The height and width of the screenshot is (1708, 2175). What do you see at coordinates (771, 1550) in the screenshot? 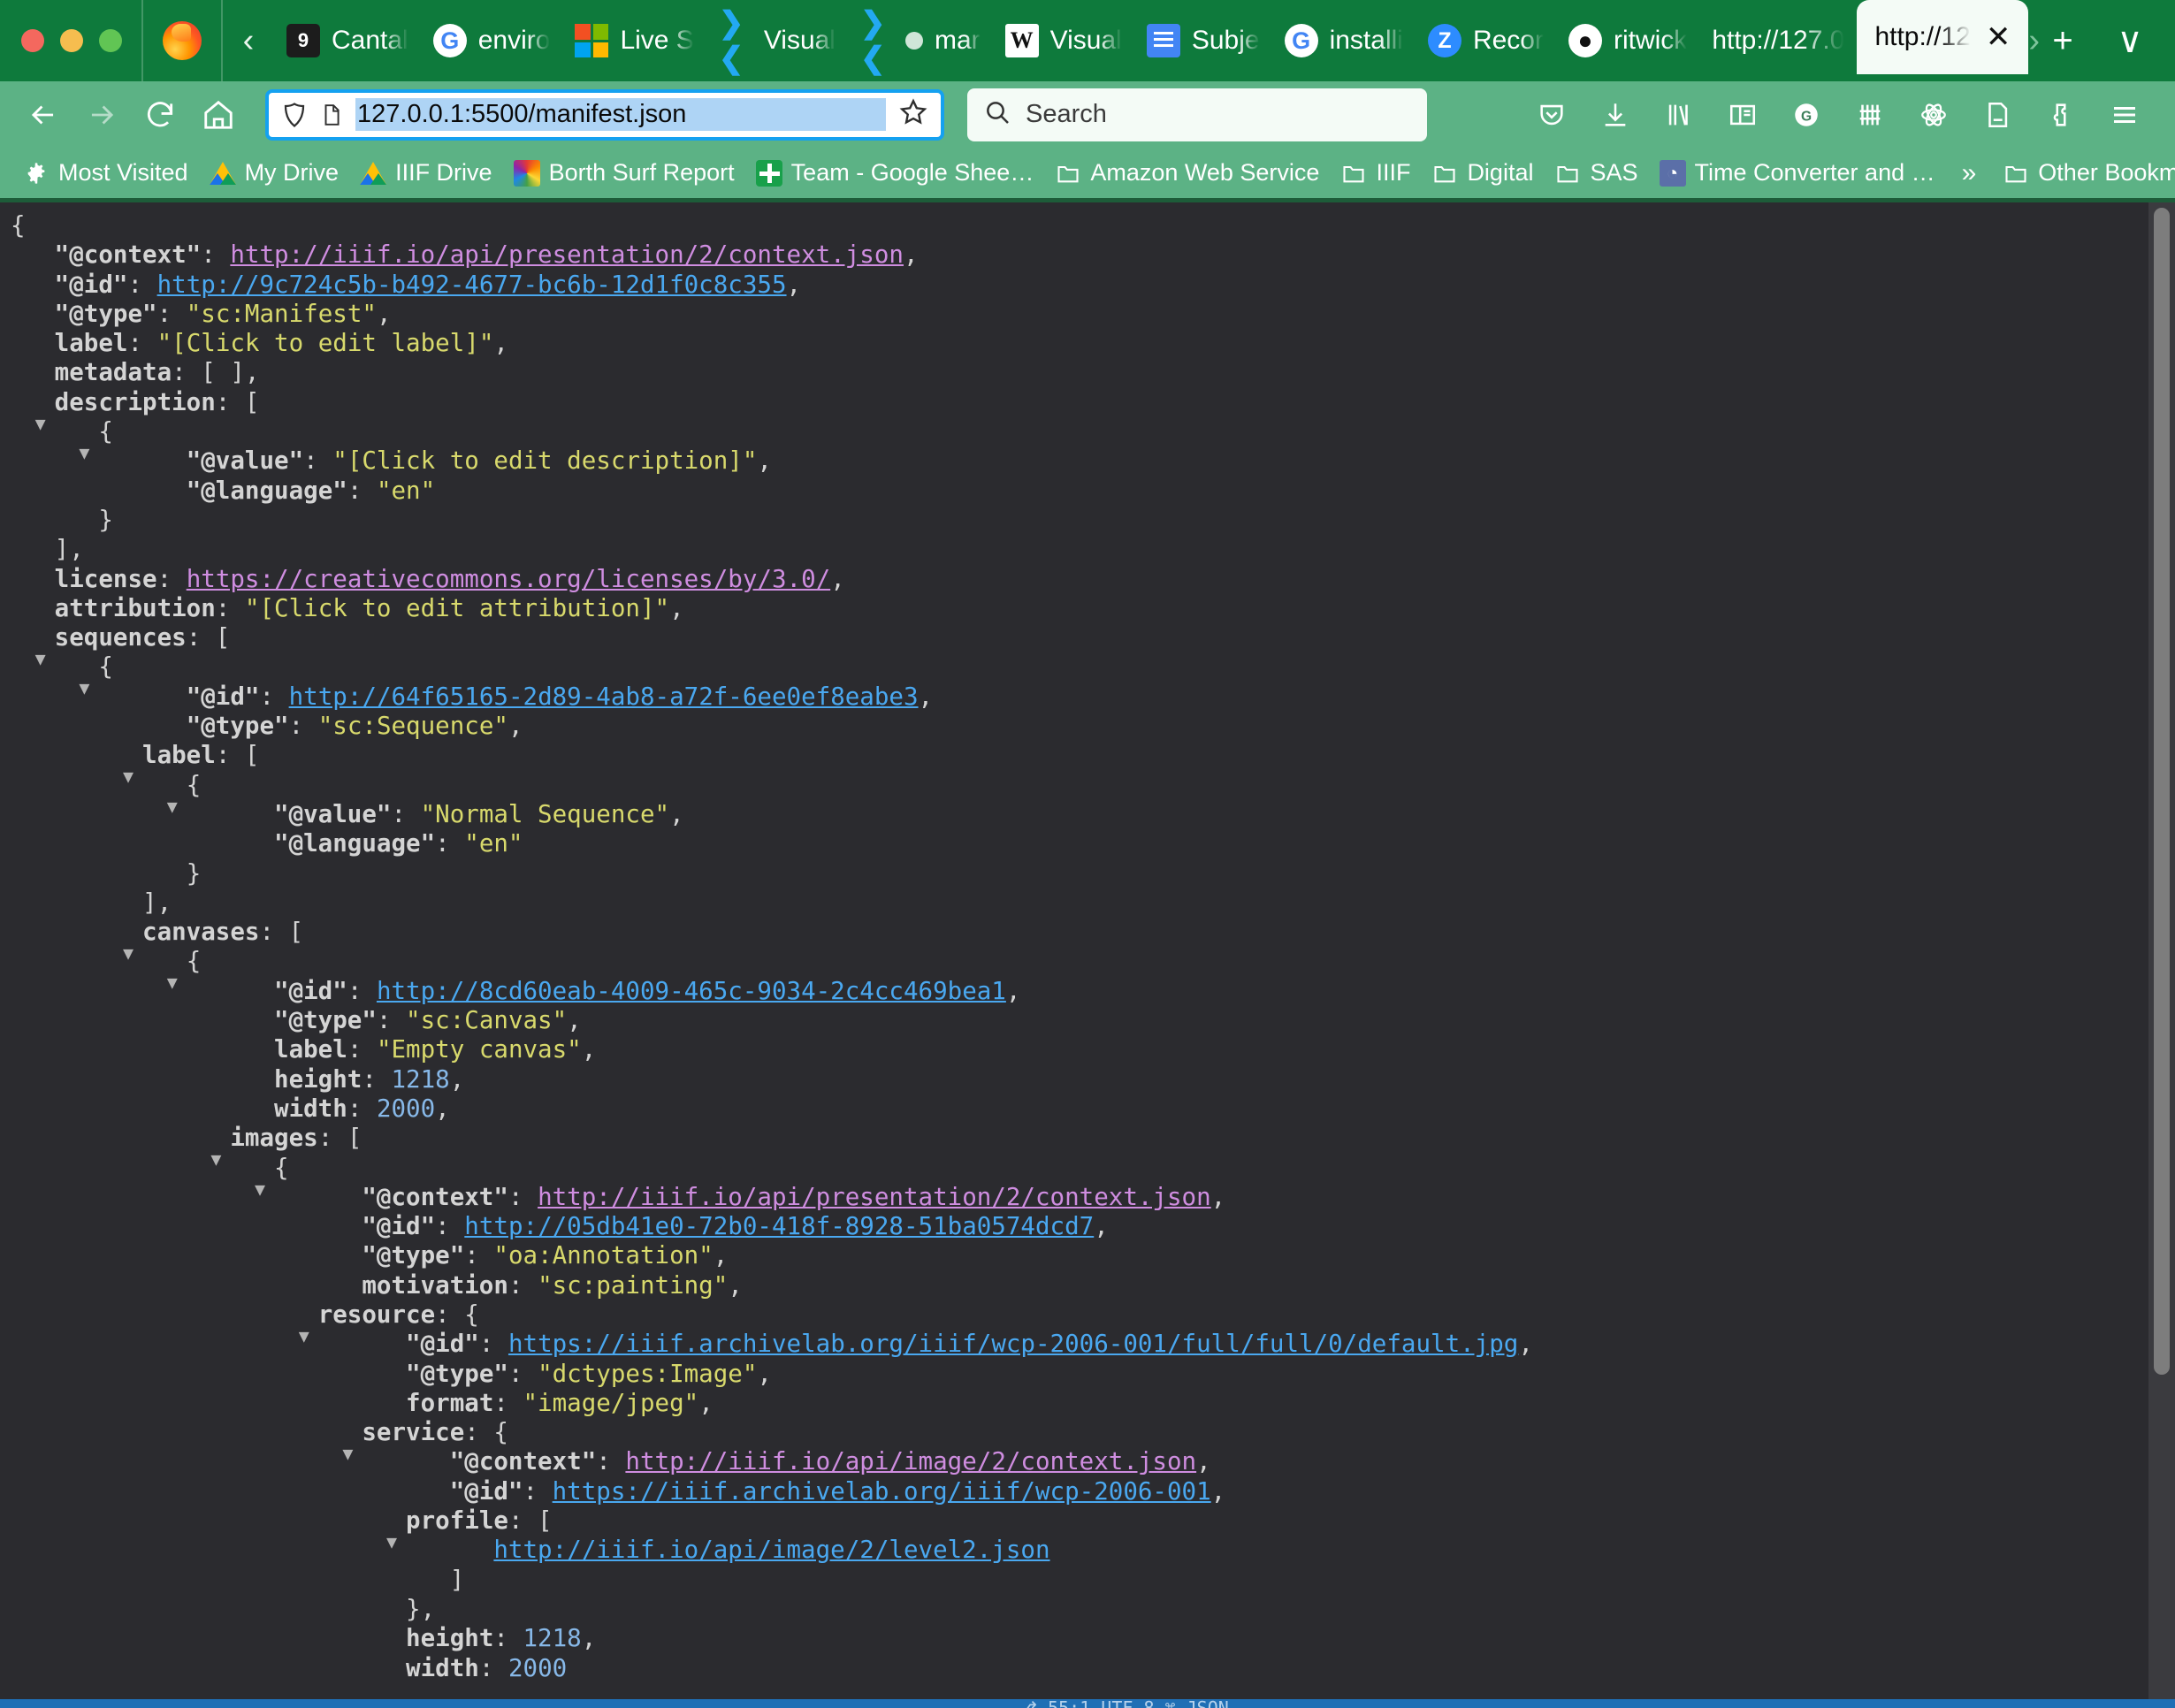
I see `json-link: http://iiif.io/api/image/2/level2.json` at bounding box center [771, 1550].